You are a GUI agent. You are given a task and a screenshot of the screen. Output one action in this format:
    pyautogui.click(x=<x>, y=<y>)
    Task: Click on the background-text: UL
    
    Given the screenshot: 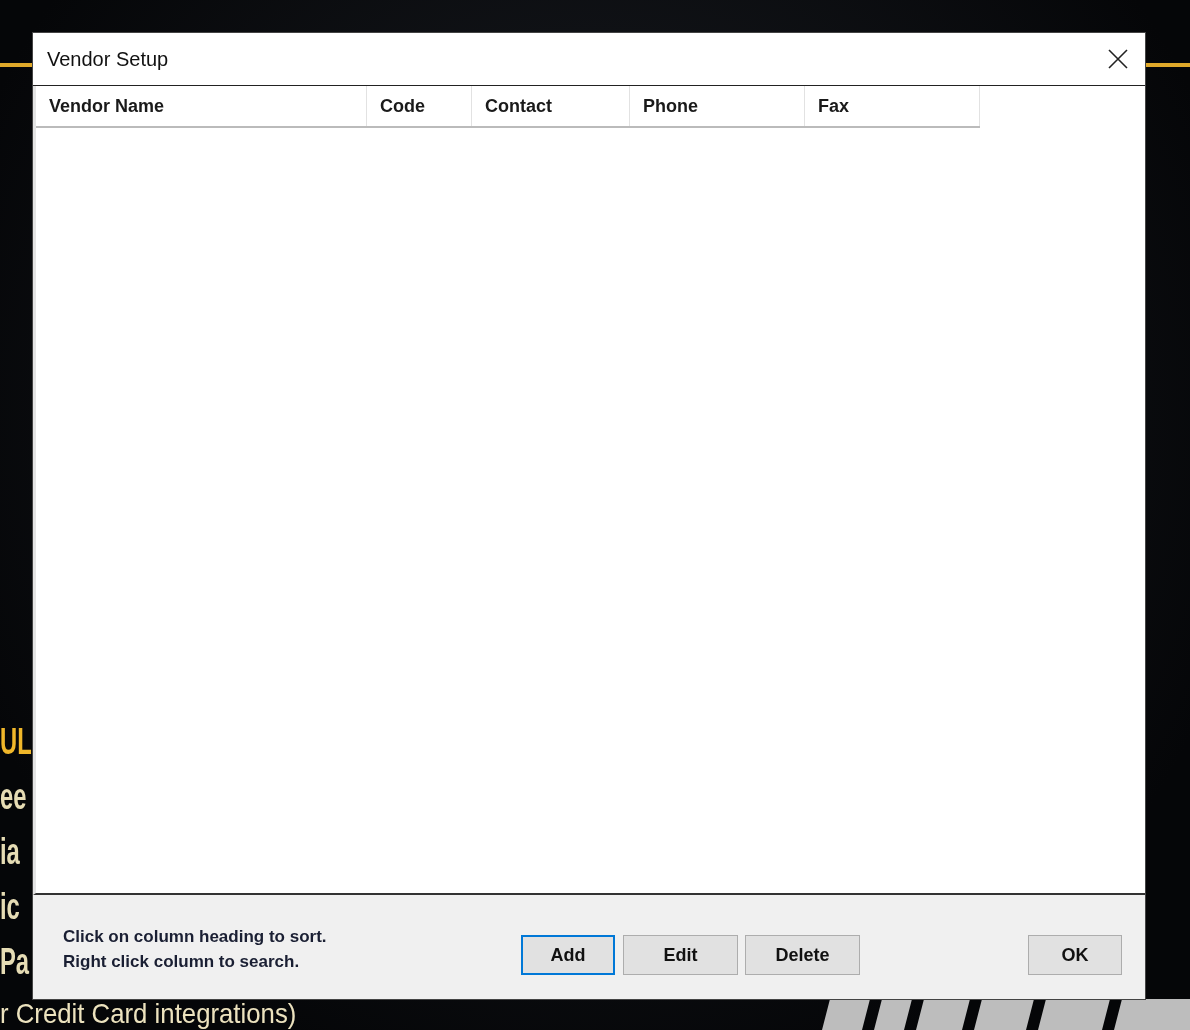 What is the action you would take?
    pyautogui.click(x=16, y=741)
    